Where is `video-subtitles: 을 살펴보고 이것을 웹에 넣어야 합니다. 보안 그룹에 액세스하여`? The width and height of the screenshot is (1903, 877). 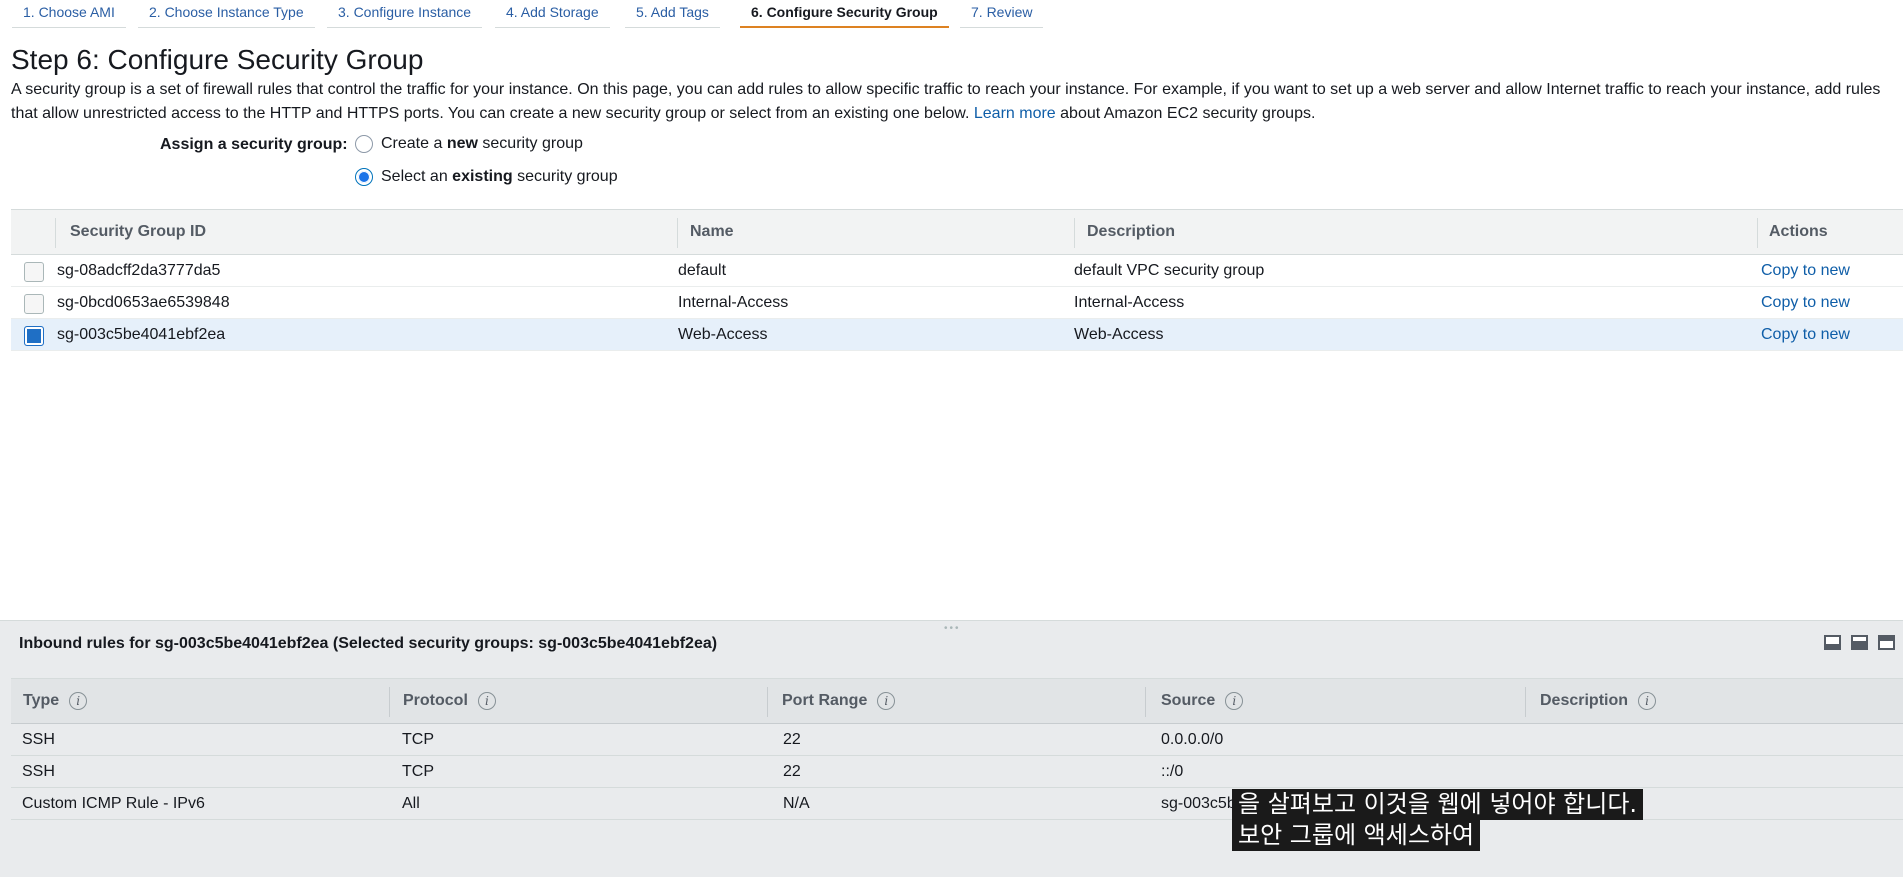 video-subtitles: 을 살펴보고 이것을 웹에 넣어야 합니다. 보안 그룹에 액세스하여 is located at coordinates (1438, 820).